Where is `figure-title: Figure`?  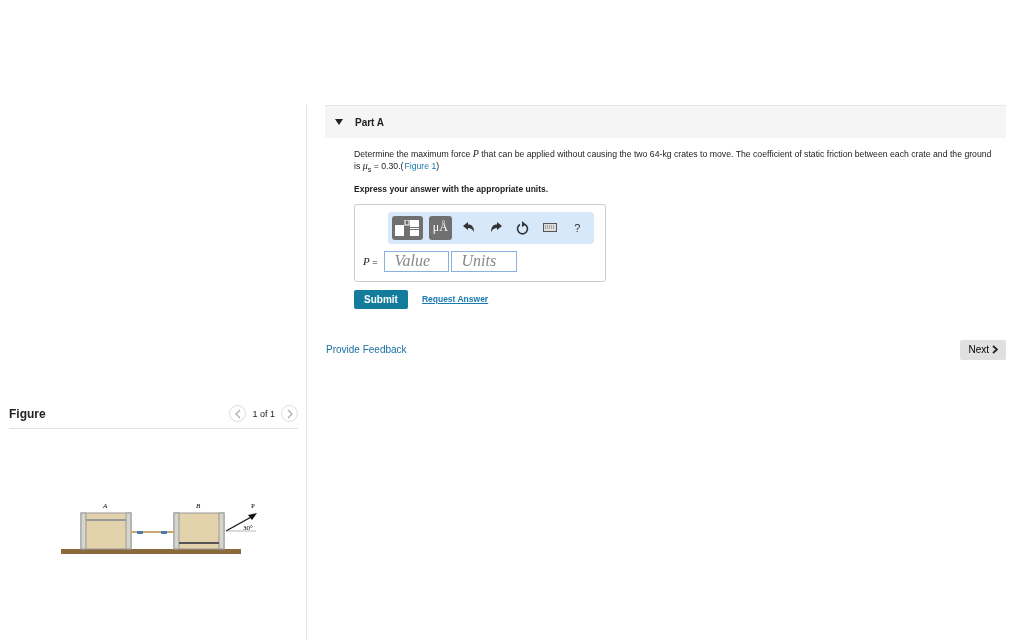 figure-title: Figure is located at coordinates (27, 413).